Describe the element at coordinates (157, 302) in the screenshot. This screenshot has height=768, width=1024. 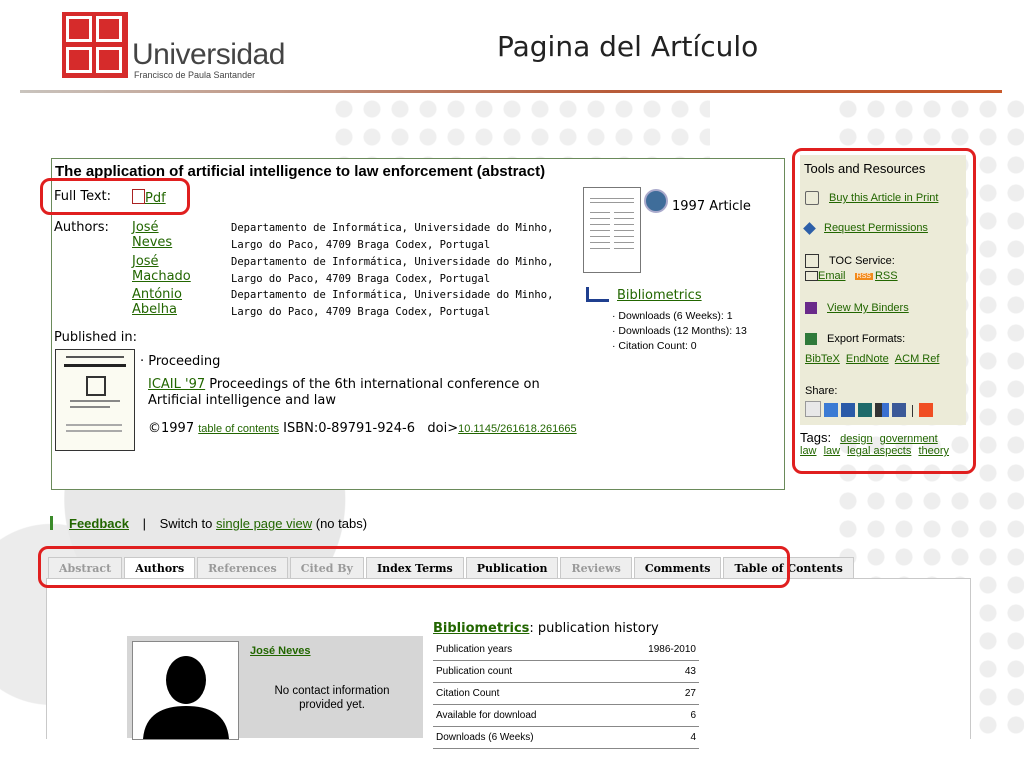
I see `author-link: António Abelha` at that location.